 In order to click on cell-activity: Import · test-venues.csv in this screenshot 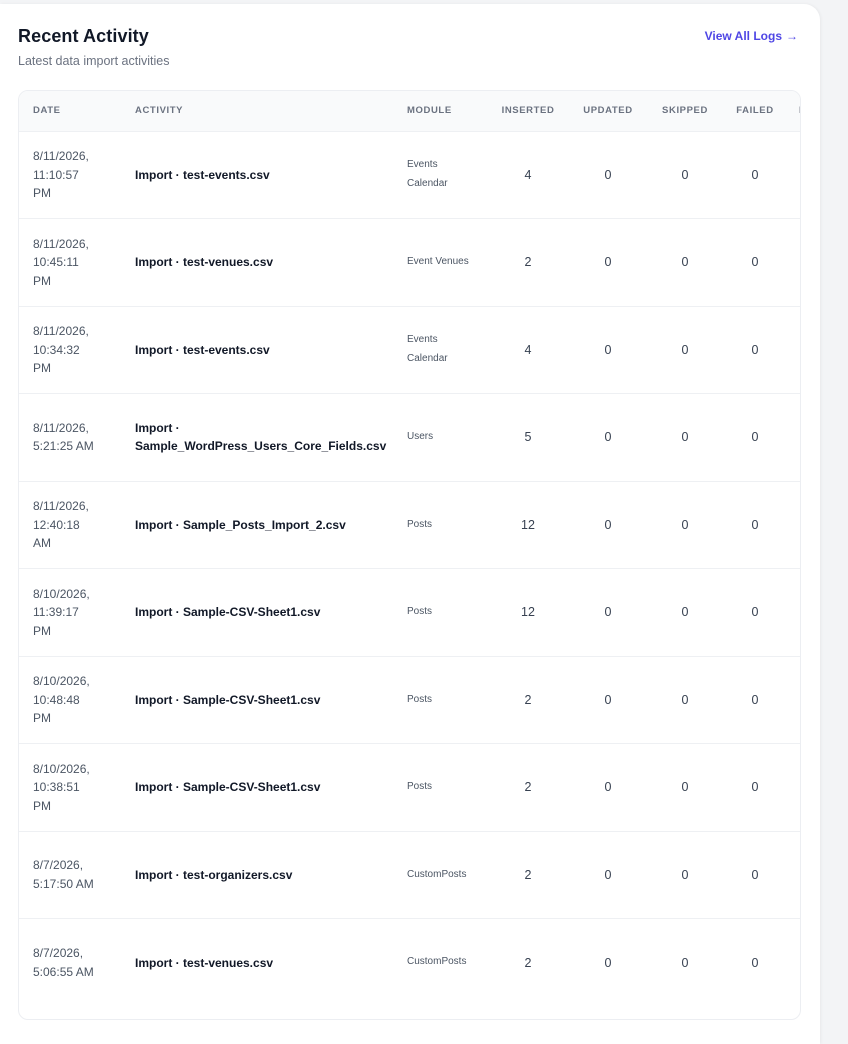, I will do `click(204, 262)`.